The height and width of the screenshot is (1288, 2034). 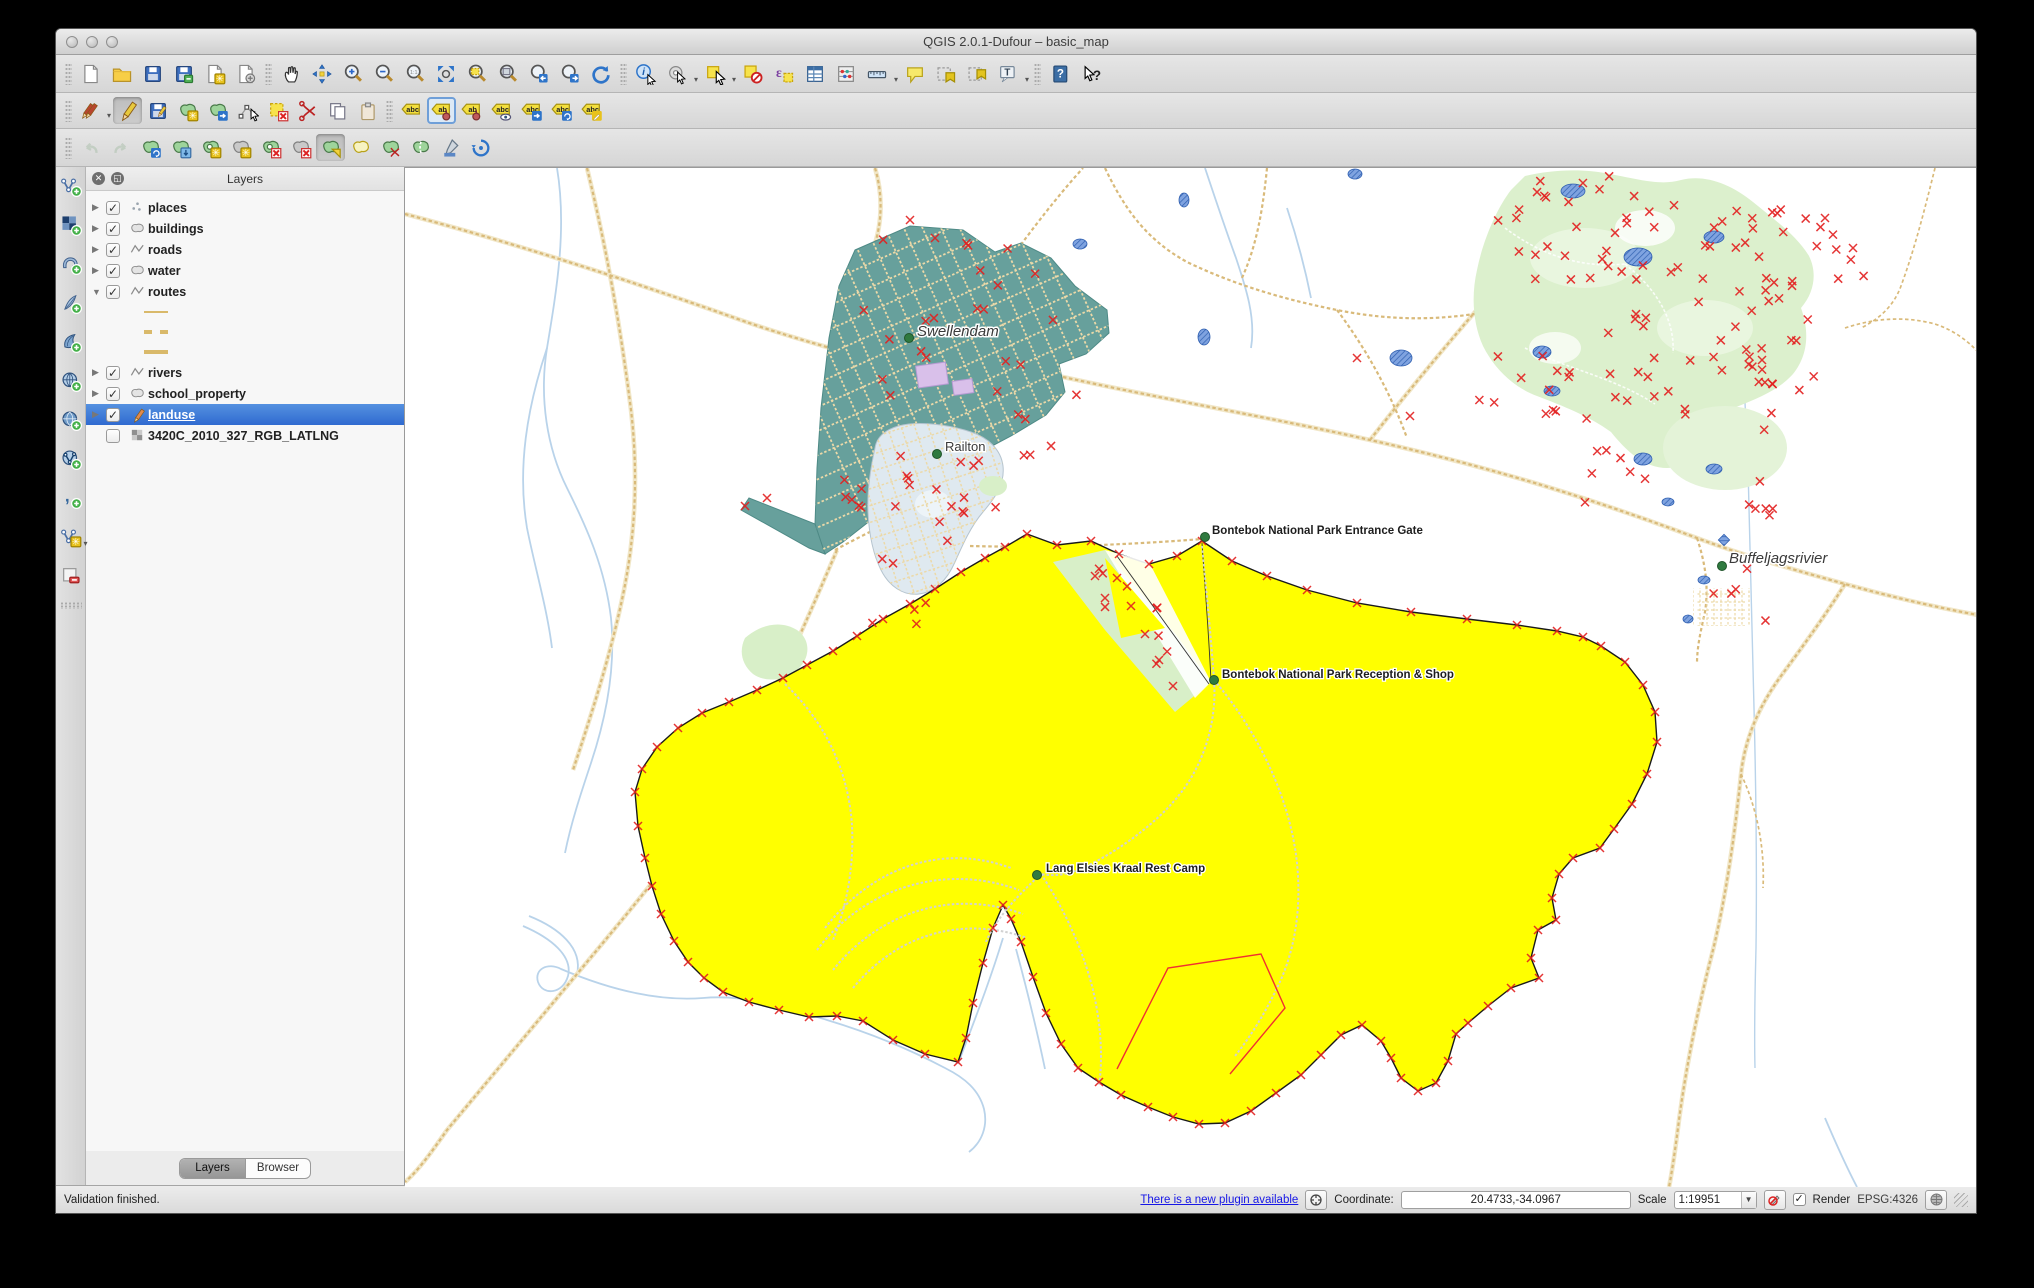 I want to click on layer-item-roads: ▶ ✓ roads, so click(x=245, y=249).